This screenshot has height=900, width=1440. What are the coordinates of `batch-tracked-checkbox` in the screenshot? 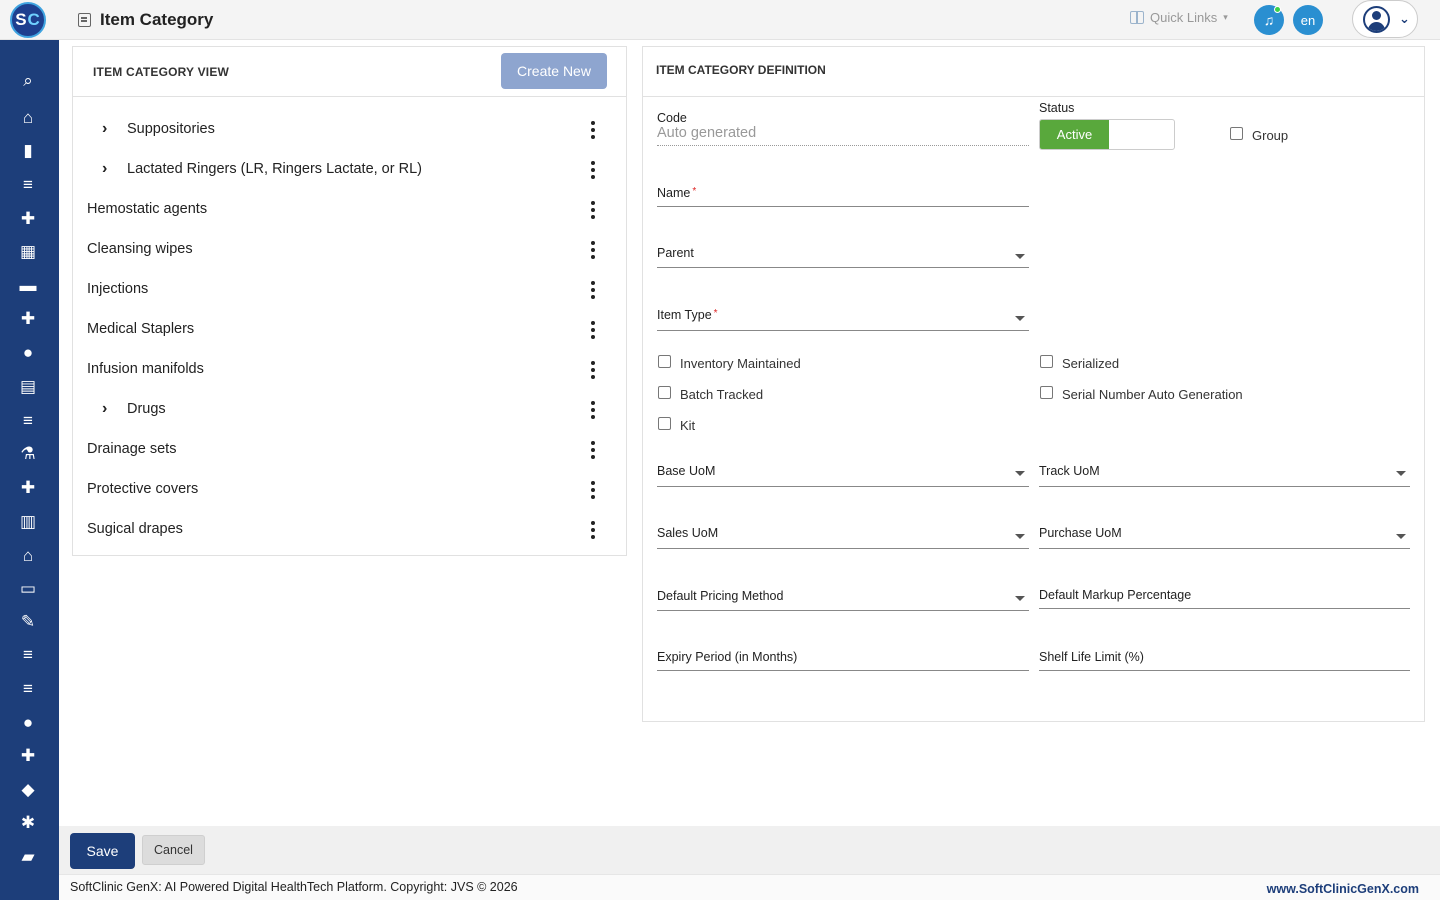 It's located at (664, 392).